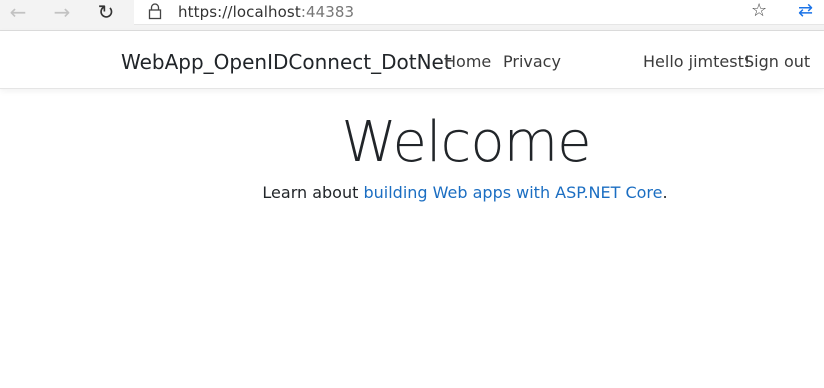 Image resolution: width=824 pixels, height=388 pixels. I want to click on favorite-star-icon: ☆, so click(759, 10).